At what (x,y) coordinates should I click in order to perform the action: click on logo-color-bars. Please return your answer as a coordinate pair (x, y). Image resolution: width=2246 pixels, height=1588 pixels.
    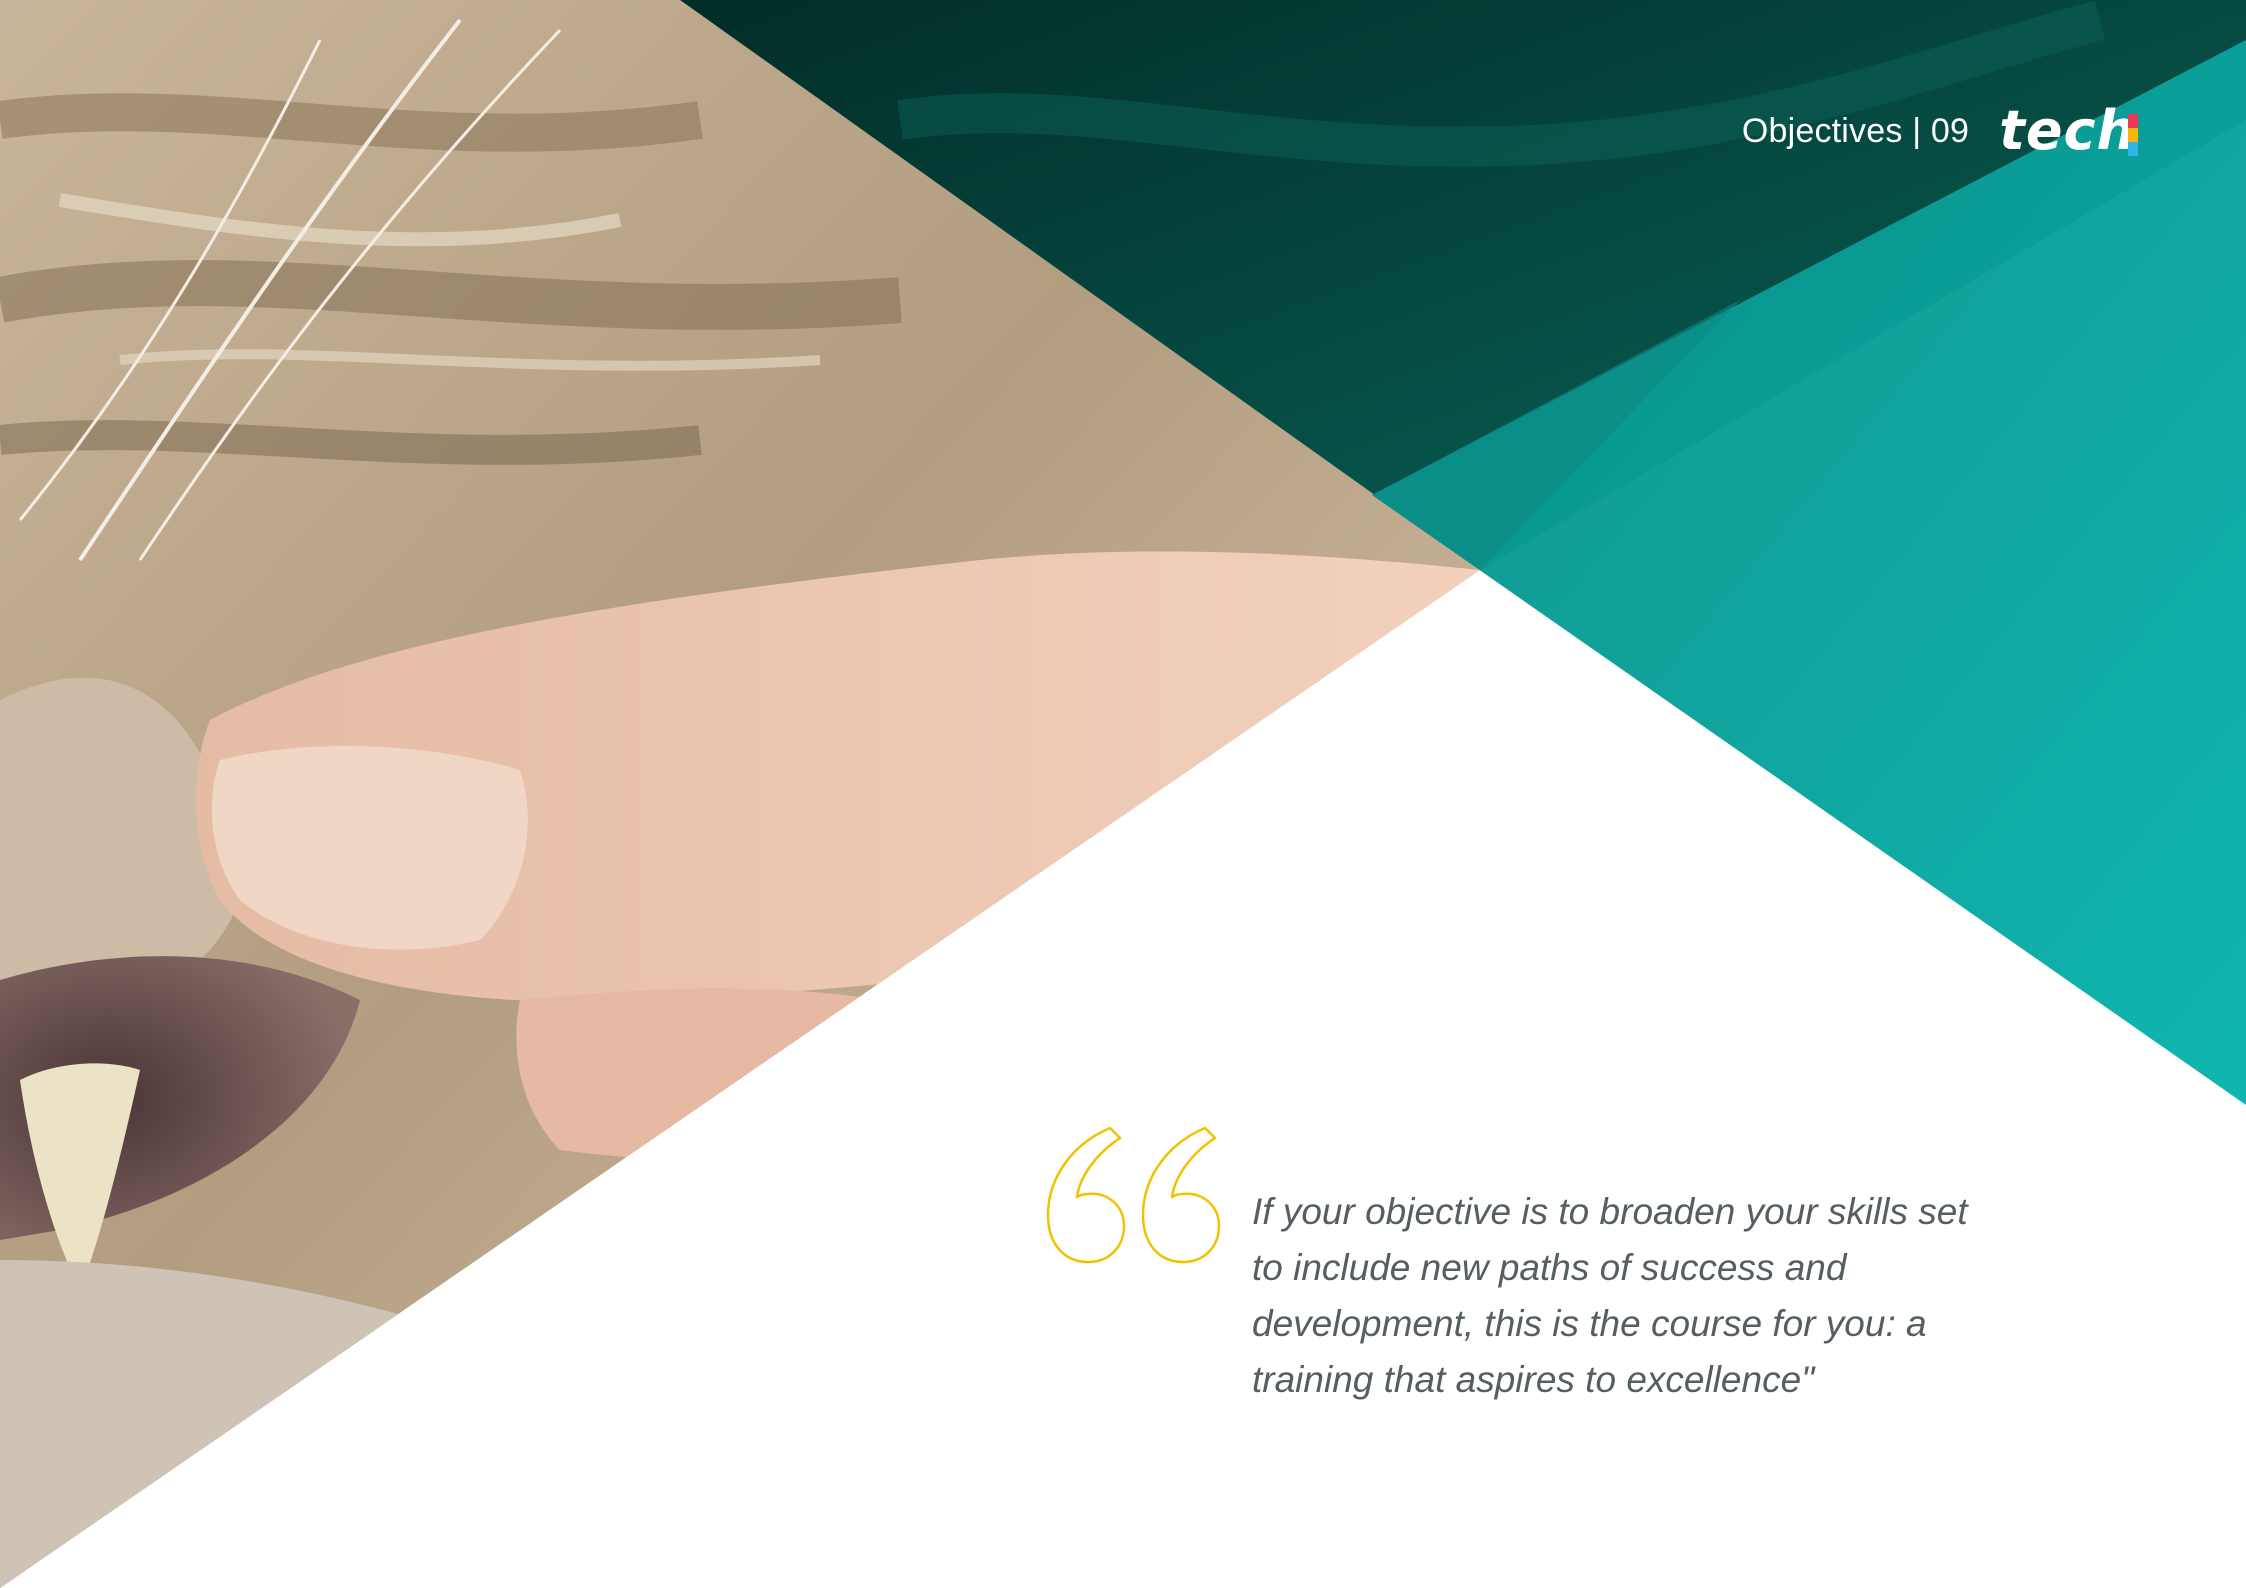
    Looking at the image, I should click on (2133, 135).